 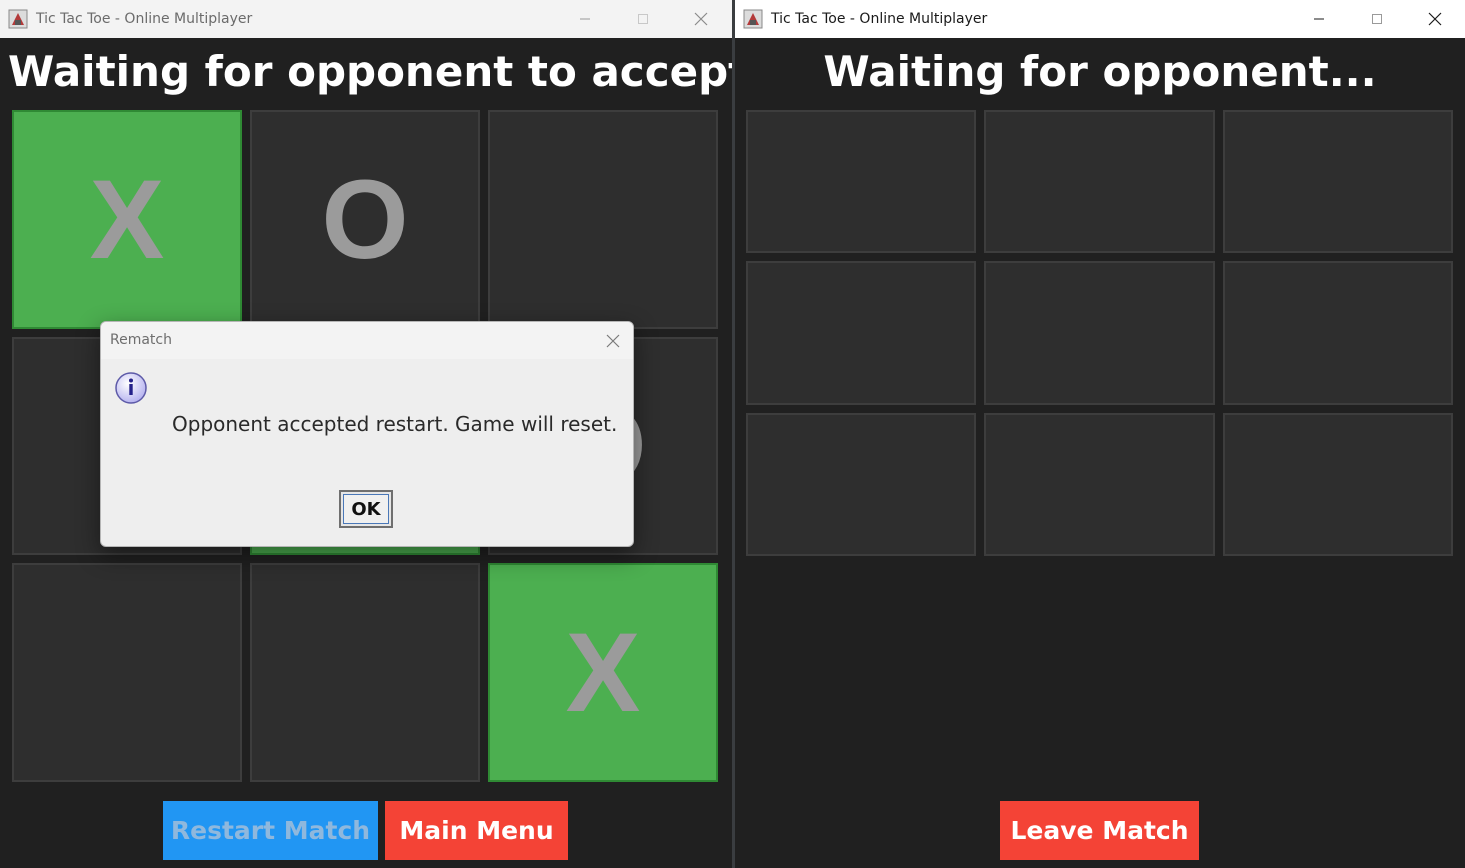 What do you see at coordinates (476, 830) in the screenshot?
I see `main-menu-button: Main Menu` at bounding box center [476, 830].